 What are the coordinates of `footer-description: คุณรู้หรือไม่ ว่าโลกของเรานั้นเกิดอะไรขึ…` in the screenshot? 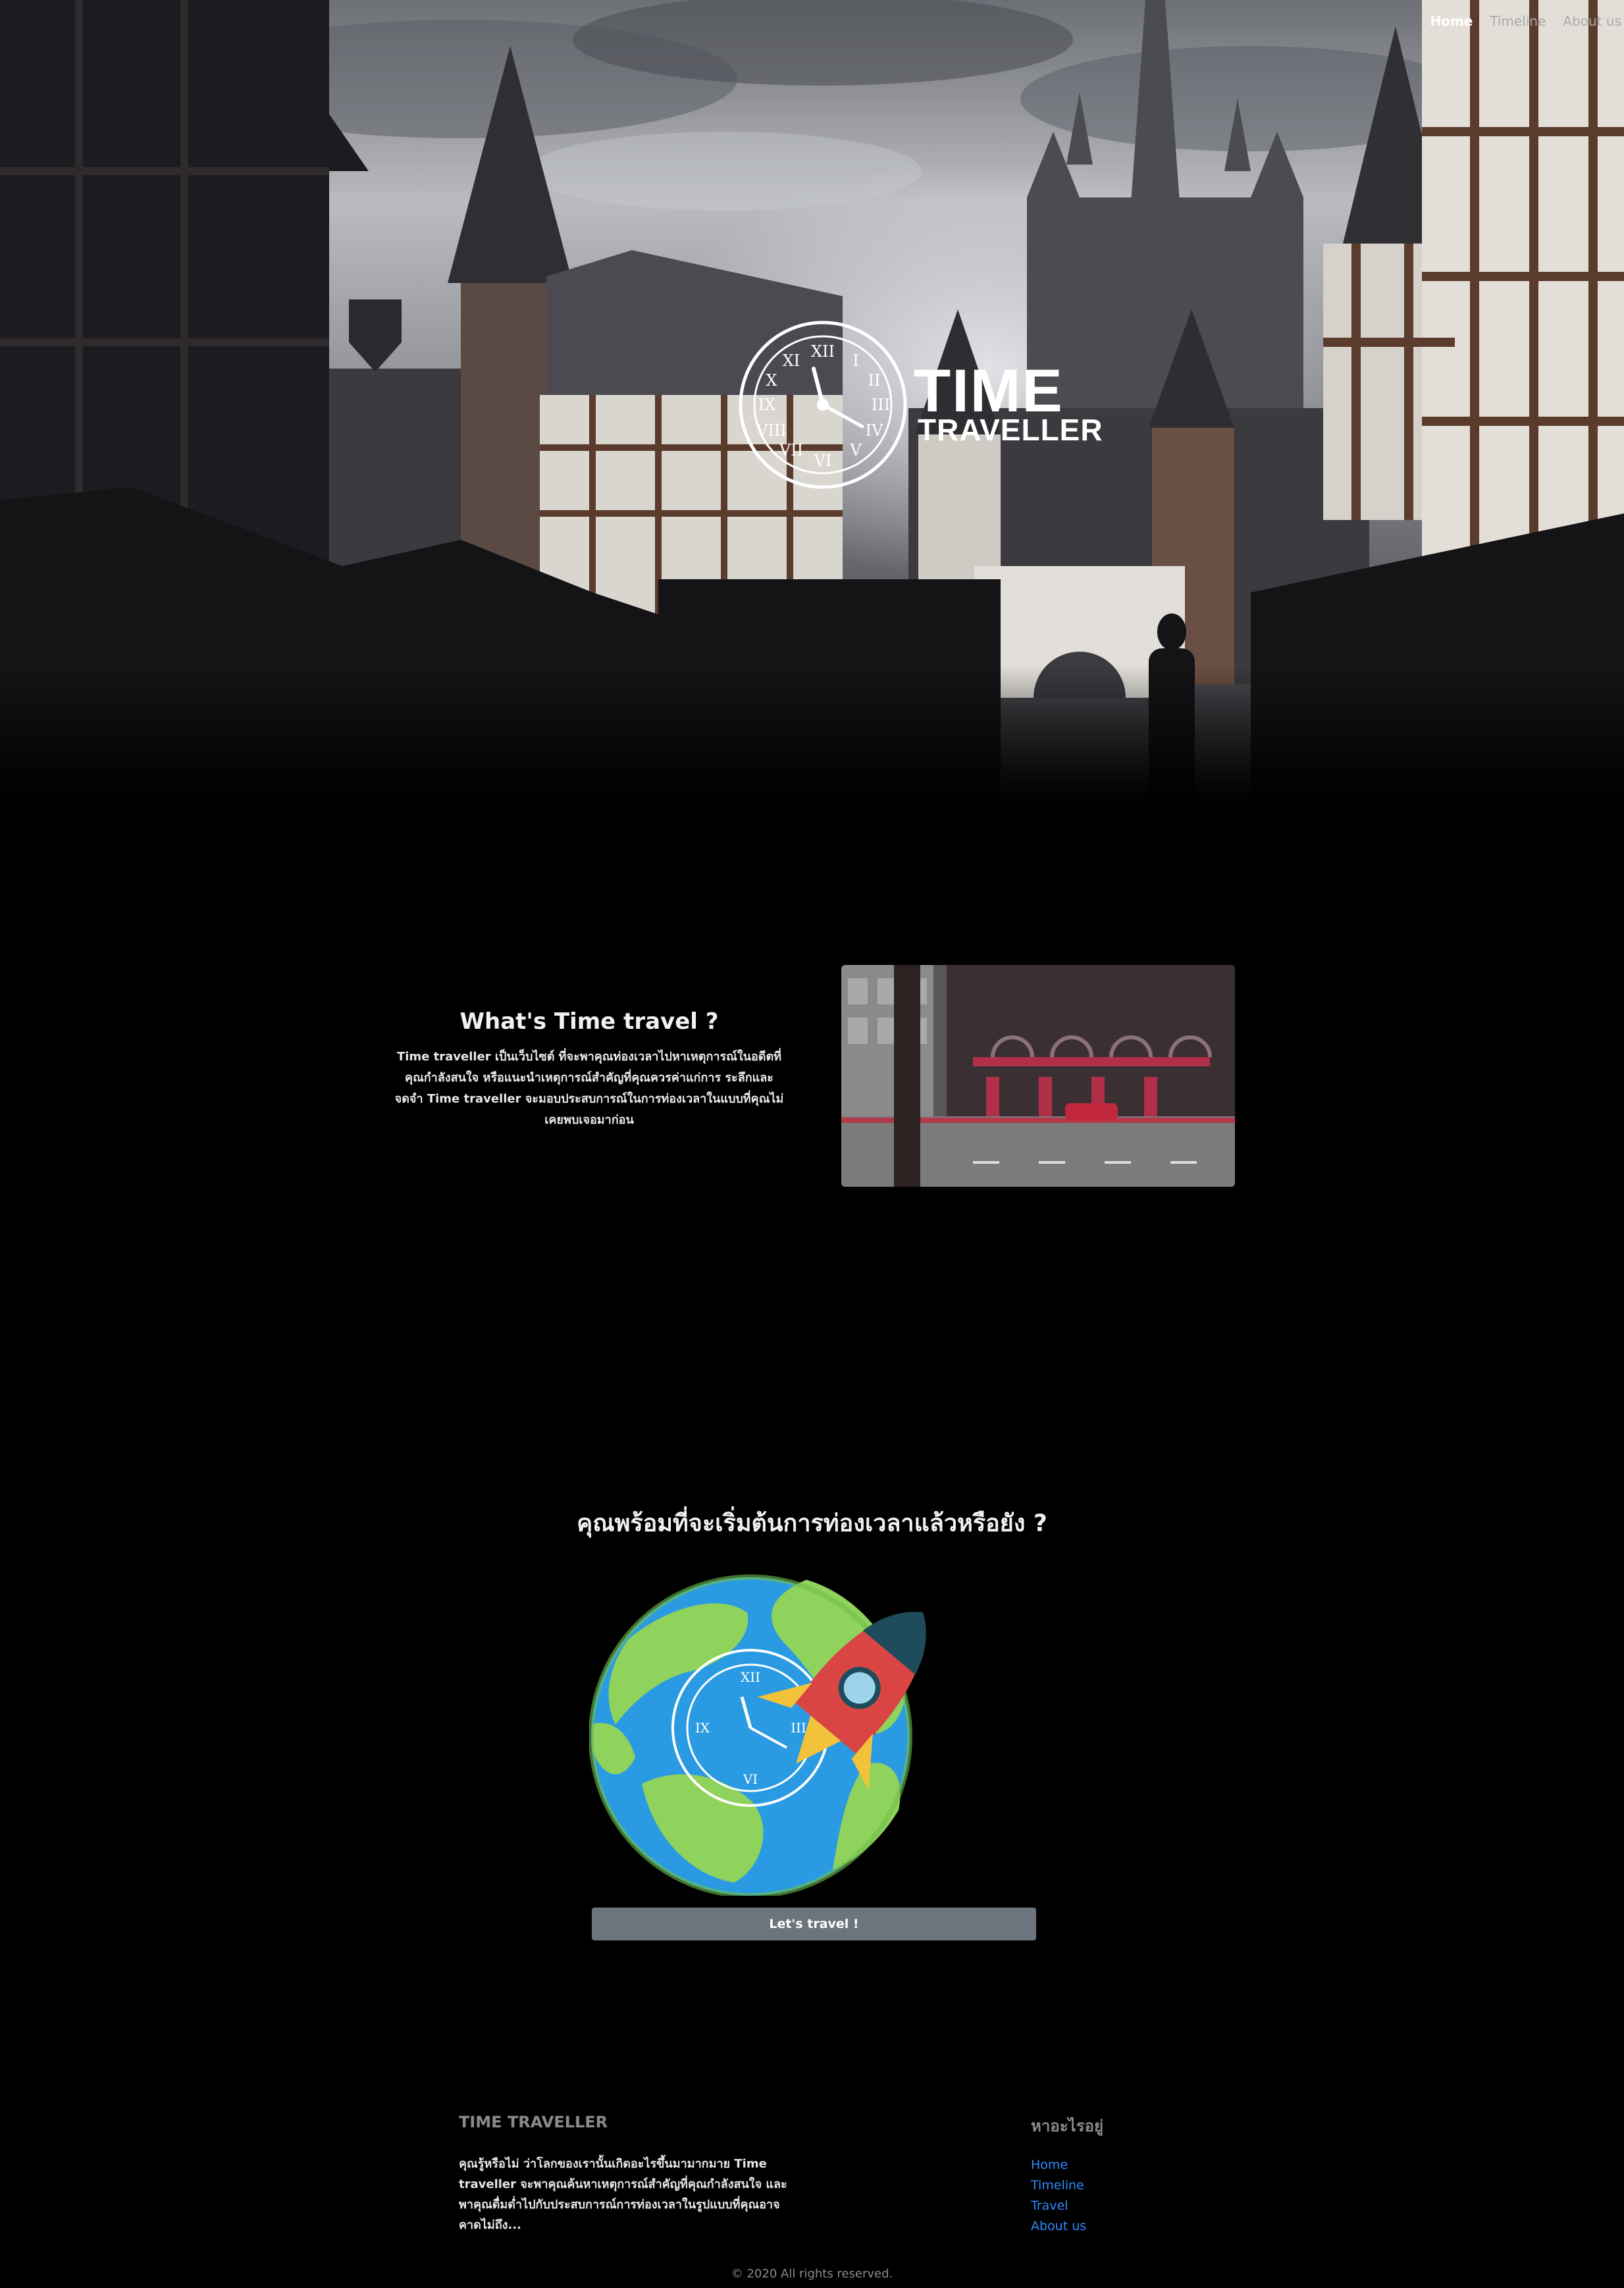 It's located at (623, 2194).